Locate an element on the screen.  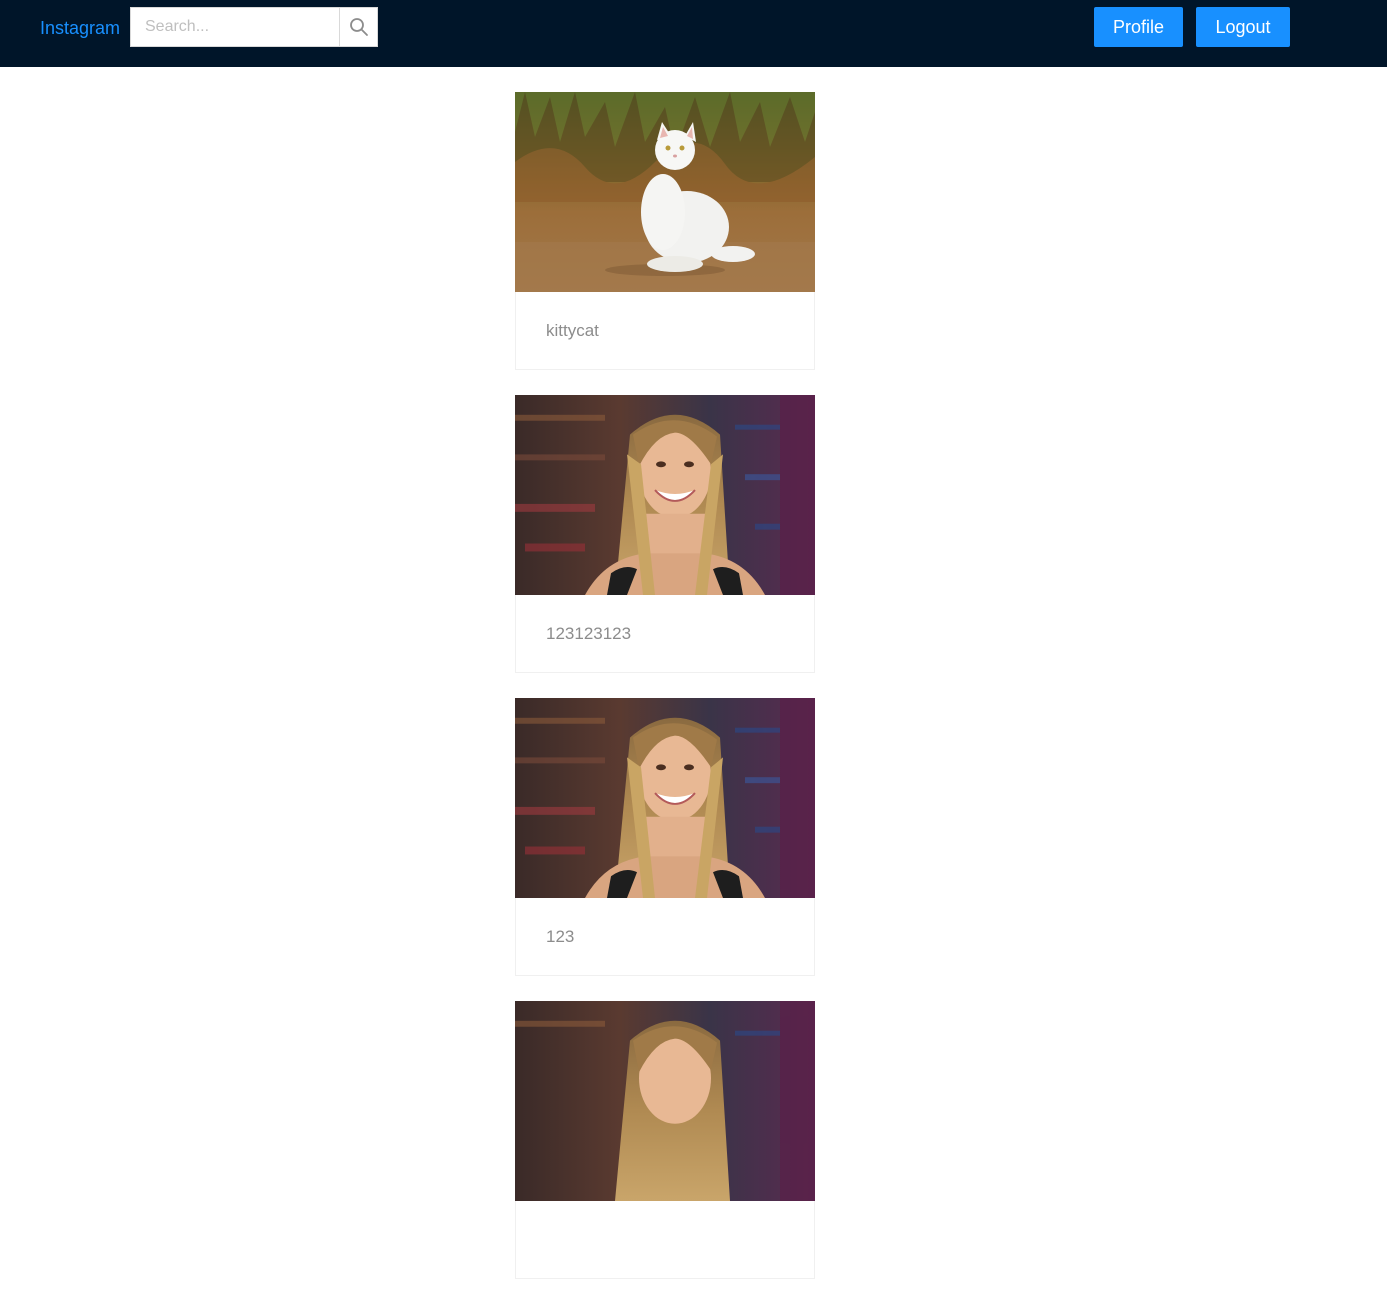
search-bar is located at coordinates (254, 27).